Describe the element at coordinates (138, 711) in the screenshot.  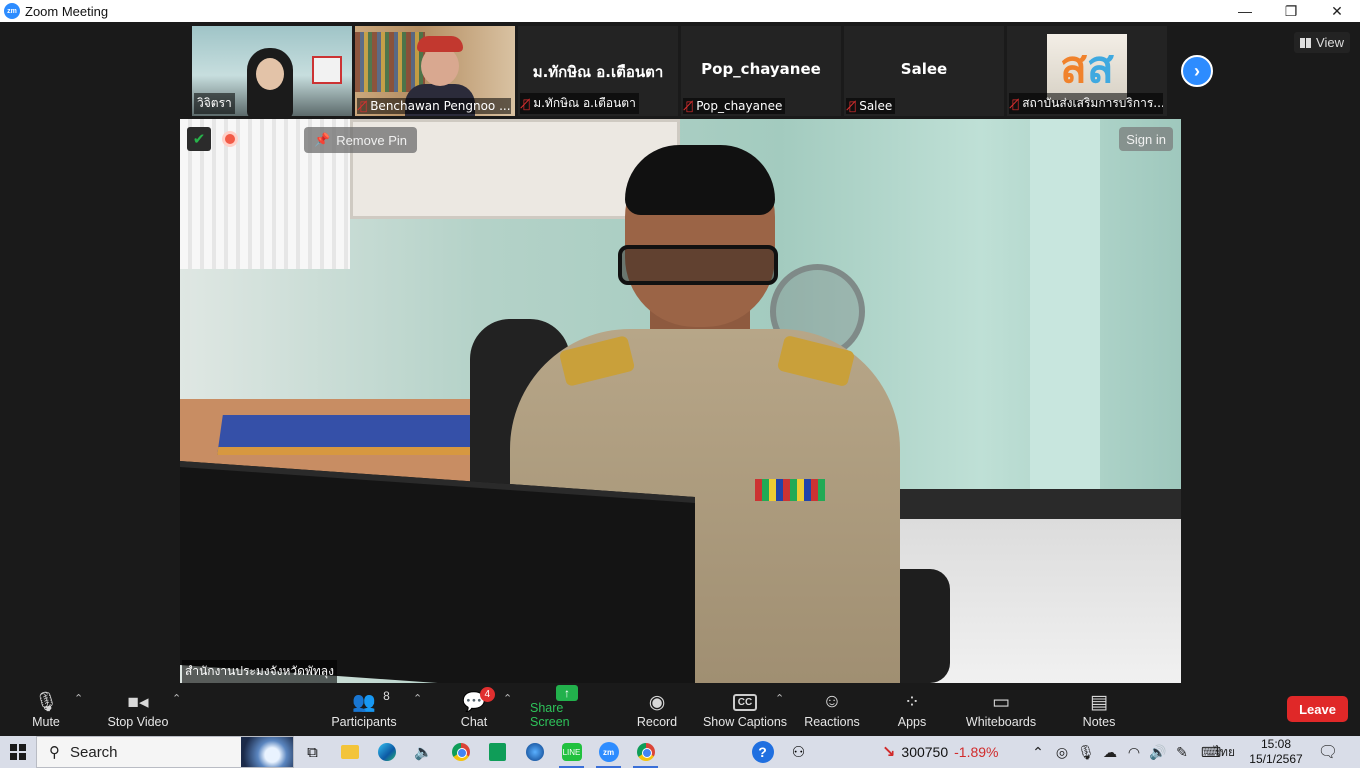
I see `stop-video-button: ■◂ Stop Video` at that location.